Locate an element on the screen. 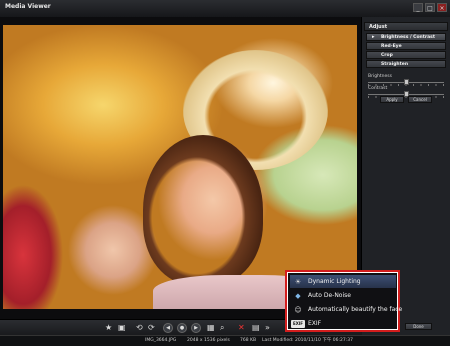 Image resolution: width=450 pixels, height=346 pixels. menu-item-crop: Crop is located at coordinates (406, 55).